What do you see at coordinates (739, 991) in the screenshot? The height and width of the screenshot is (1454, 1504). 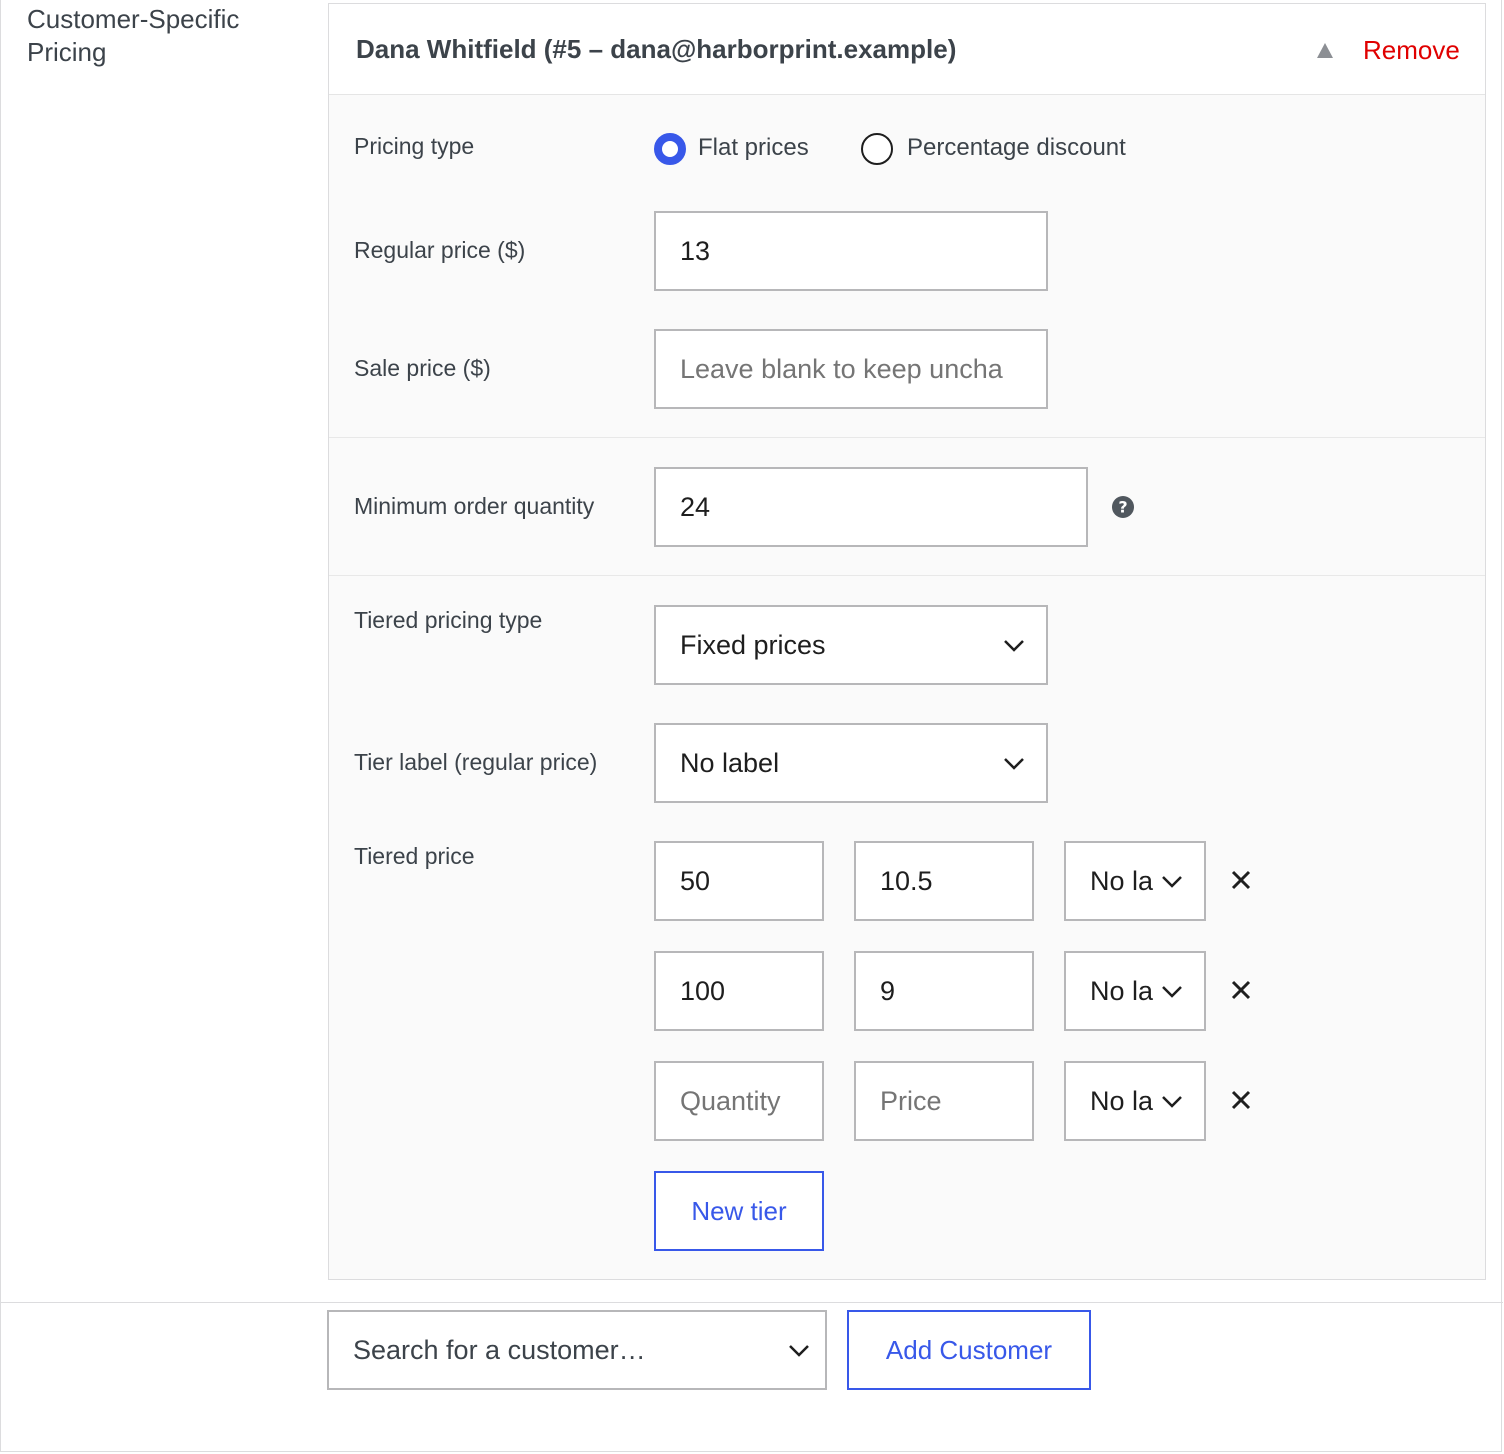 I see `tier-quantity-input: 100` at bounding box center [739, 991].